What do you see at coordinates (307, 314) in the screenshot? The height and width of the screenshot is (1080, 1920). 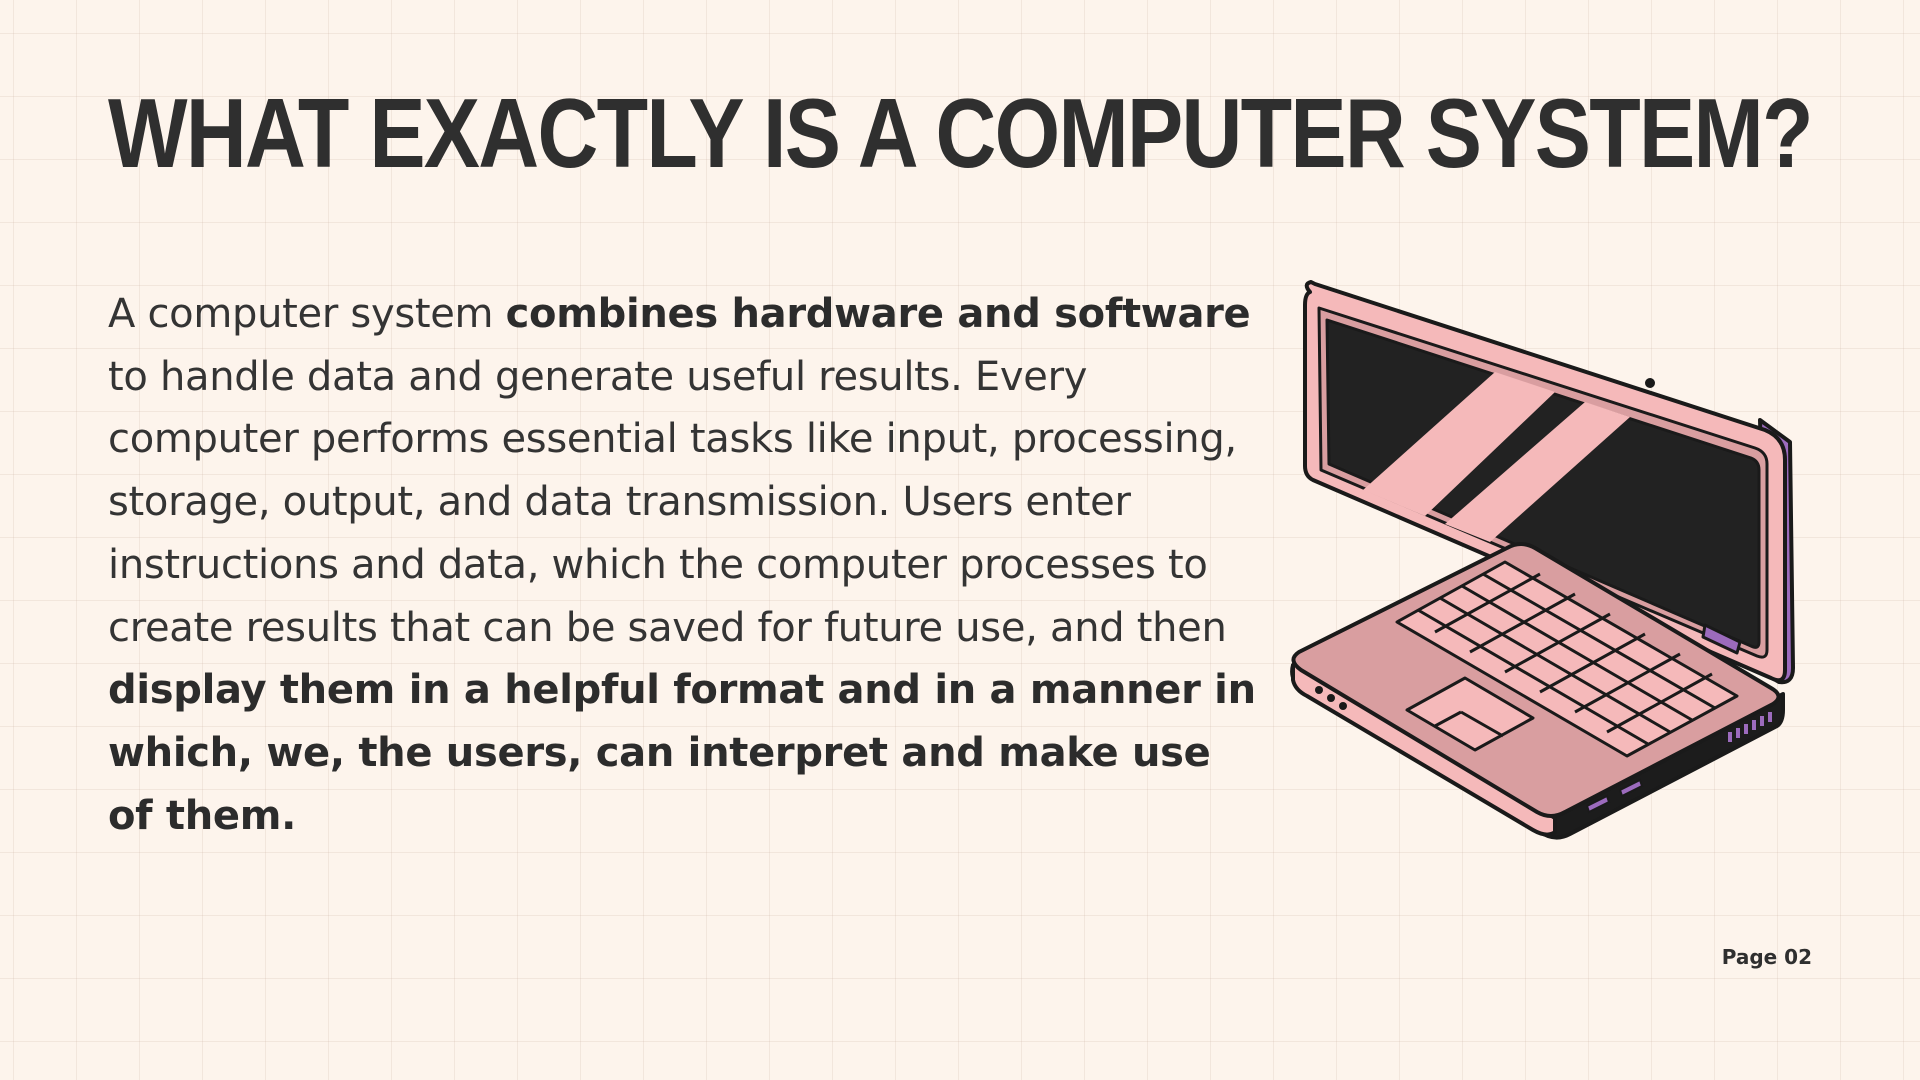 I see `paragraph-text-1: A computer system` at bounding box center [307, 314].